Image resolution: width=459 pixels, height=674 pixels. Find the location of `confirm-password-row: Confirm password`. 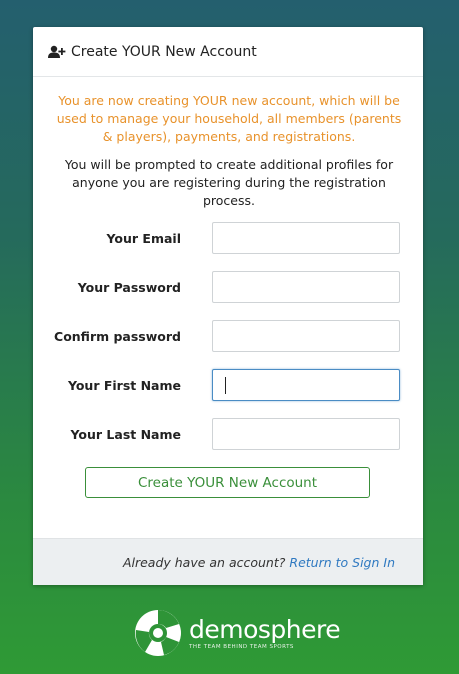

confirm-password-row: Confirm password is located at coordinates (228, 337).